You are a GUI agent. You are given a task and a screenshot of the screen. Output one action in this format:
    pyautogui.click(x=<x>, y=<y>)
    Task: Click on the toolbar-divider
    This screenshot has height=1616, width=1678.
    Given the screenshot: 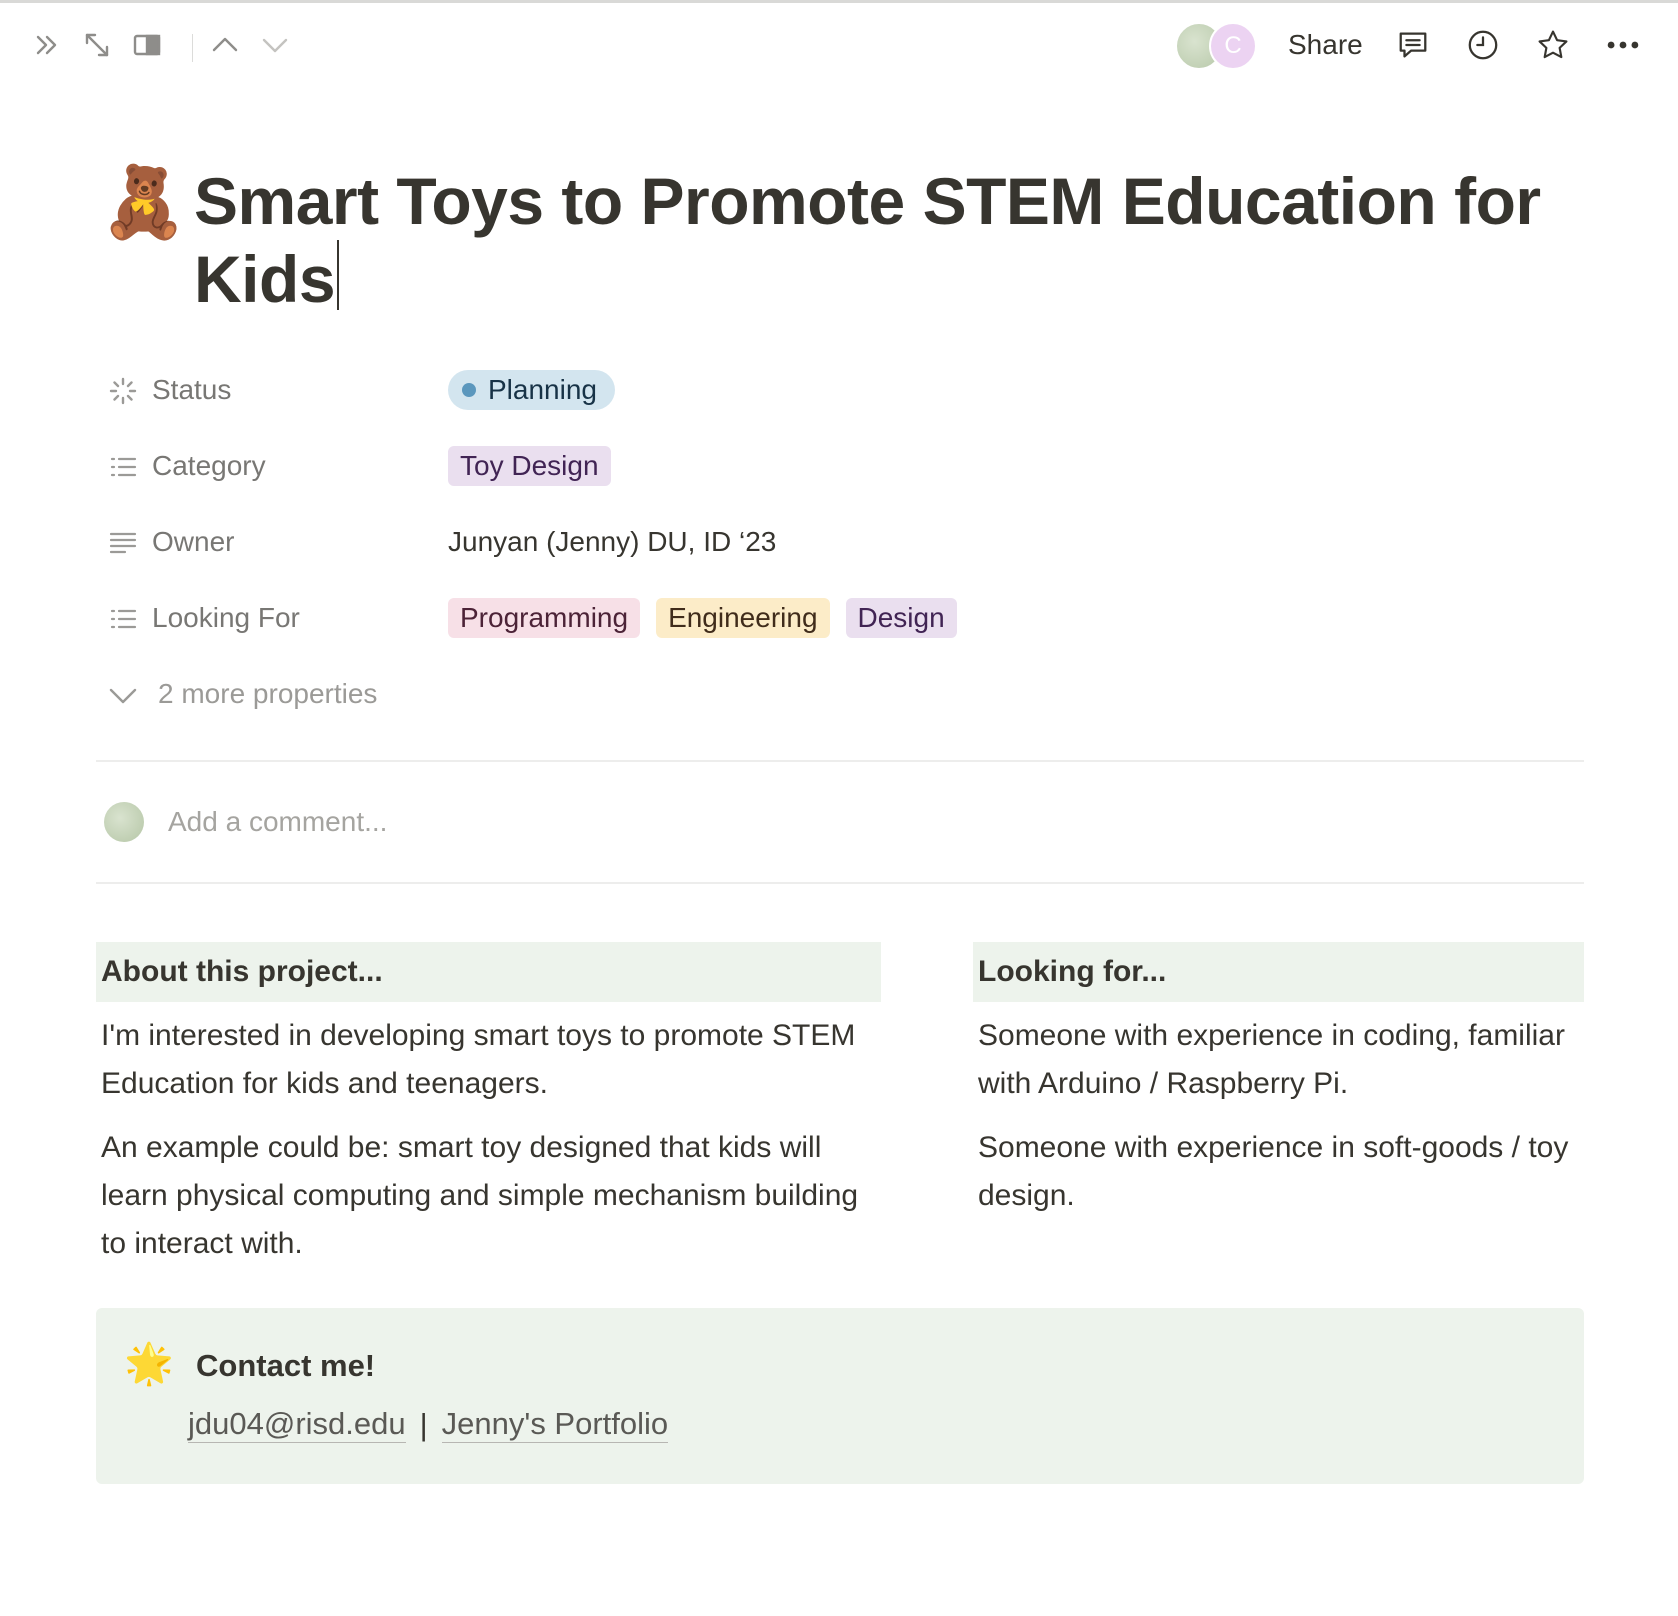 What is the action you would take?
    pyautogui.click(x=192, y=48)
    